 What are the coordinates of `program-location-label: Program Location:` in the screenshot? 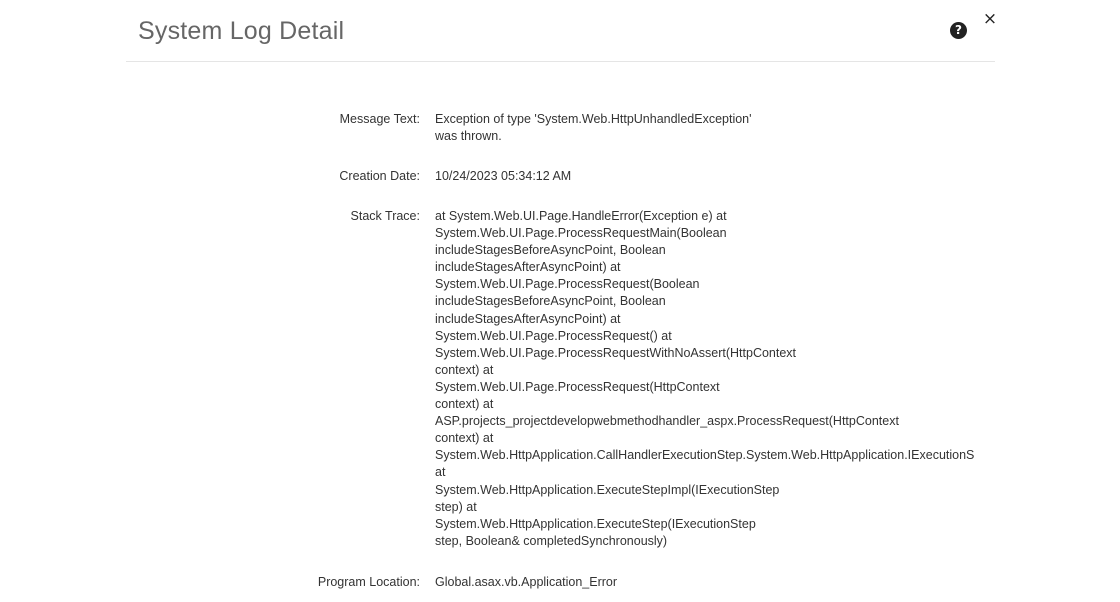 It's located at (368, 582).